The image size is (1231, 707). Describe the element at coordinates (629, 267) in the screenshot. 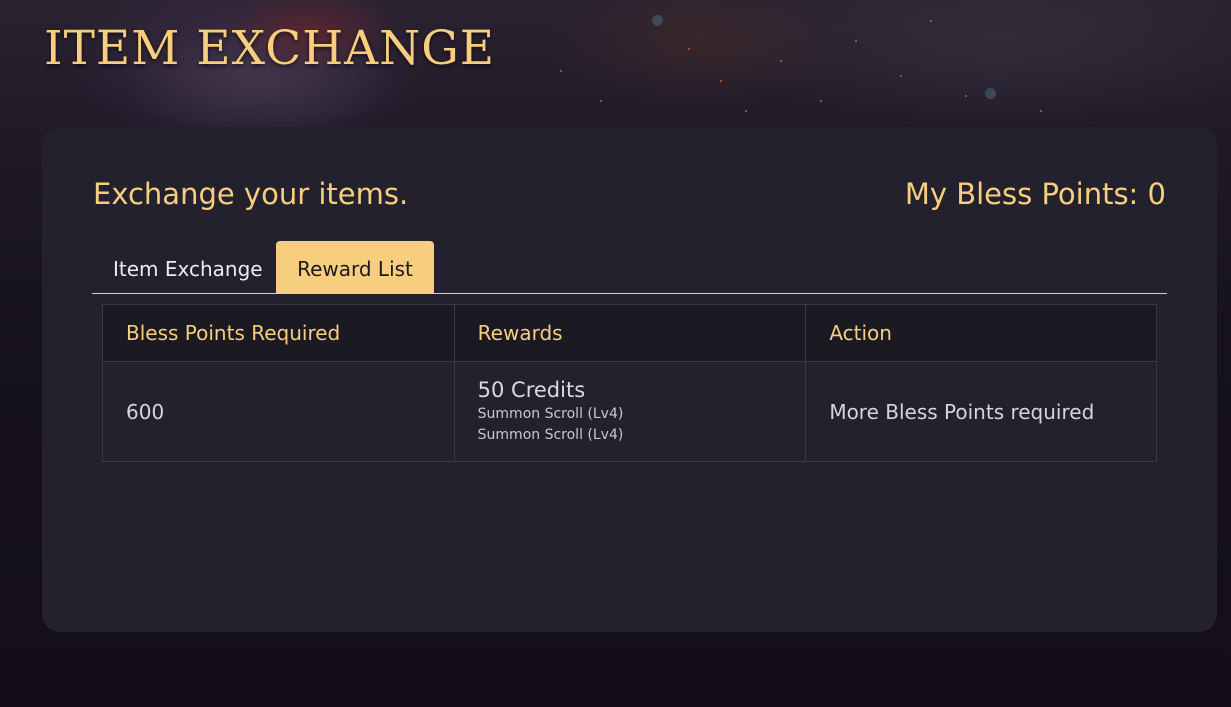

I see `tab-bar: Item Exchange Reward List` at that location.